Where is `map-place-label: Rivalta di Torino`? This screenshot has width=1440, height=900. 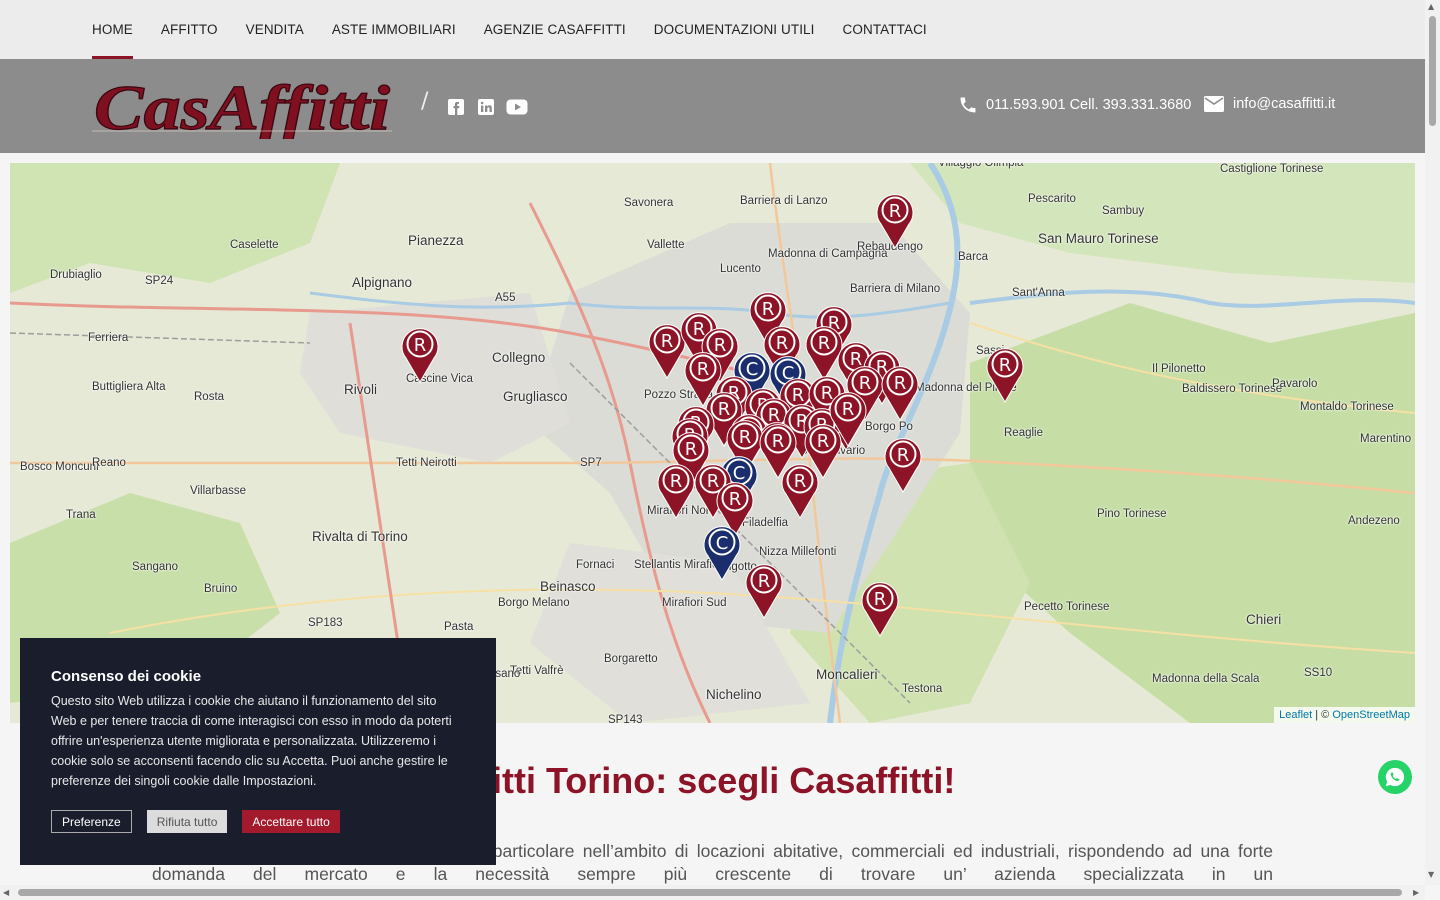
map-place-label: Rivalta di Torino is located at coordinates (360, 536).